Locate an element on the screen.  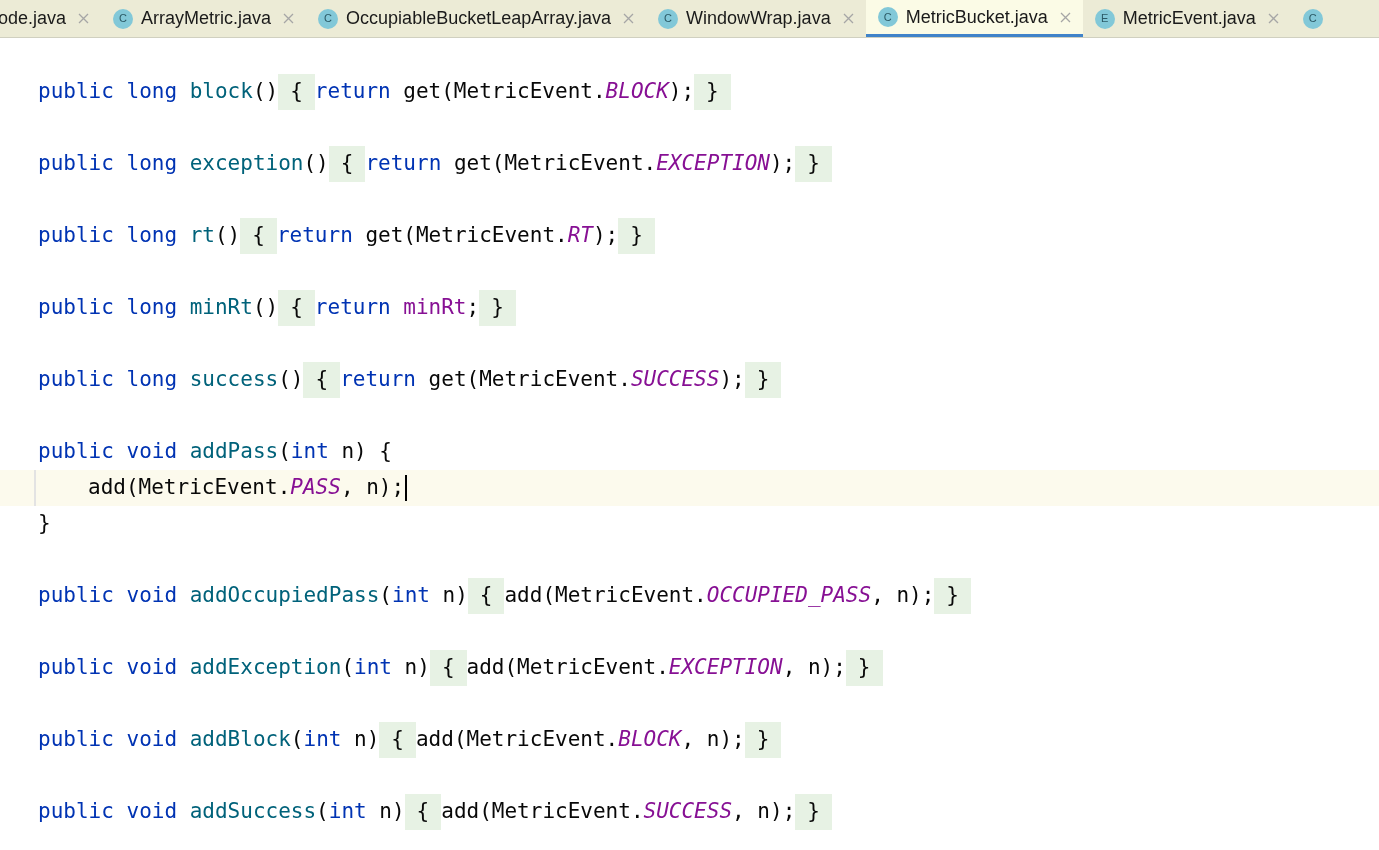
method-name: addBlock is located at coordinates (240, 740).